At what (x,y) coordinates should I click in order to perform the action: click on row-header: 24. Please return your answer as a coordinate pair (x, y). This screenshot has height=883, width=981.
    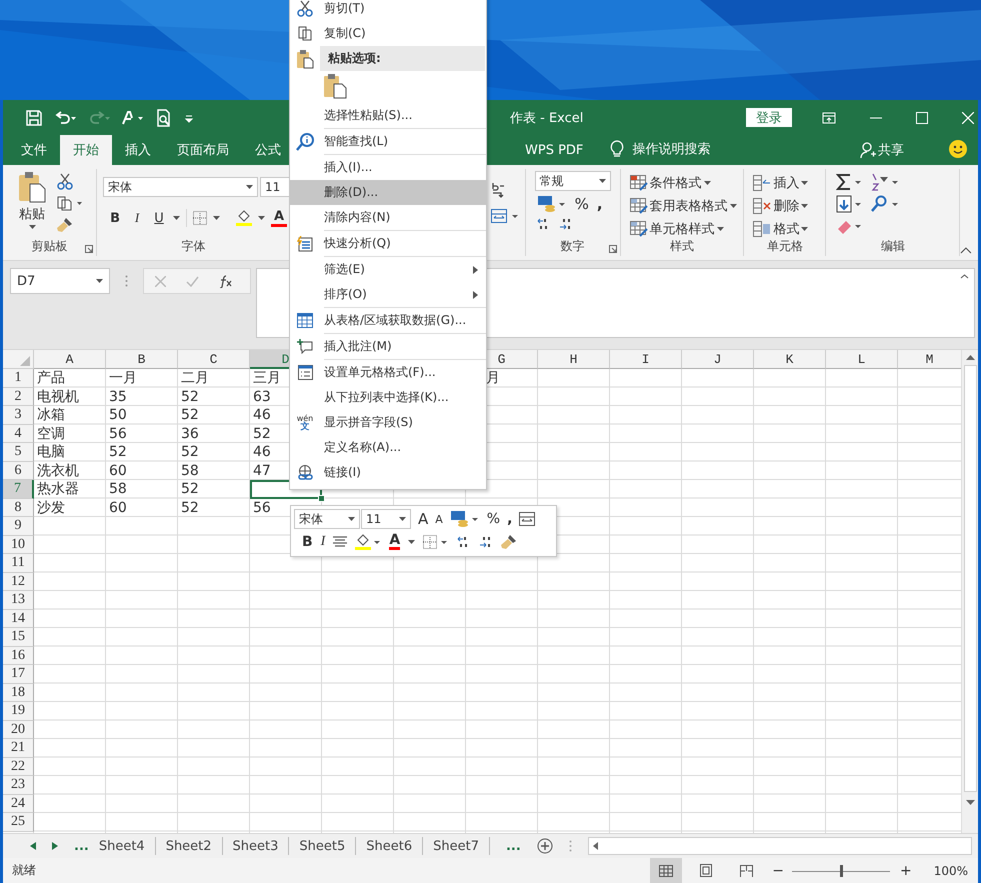
    Looking at the image, I should click on (18, 803).